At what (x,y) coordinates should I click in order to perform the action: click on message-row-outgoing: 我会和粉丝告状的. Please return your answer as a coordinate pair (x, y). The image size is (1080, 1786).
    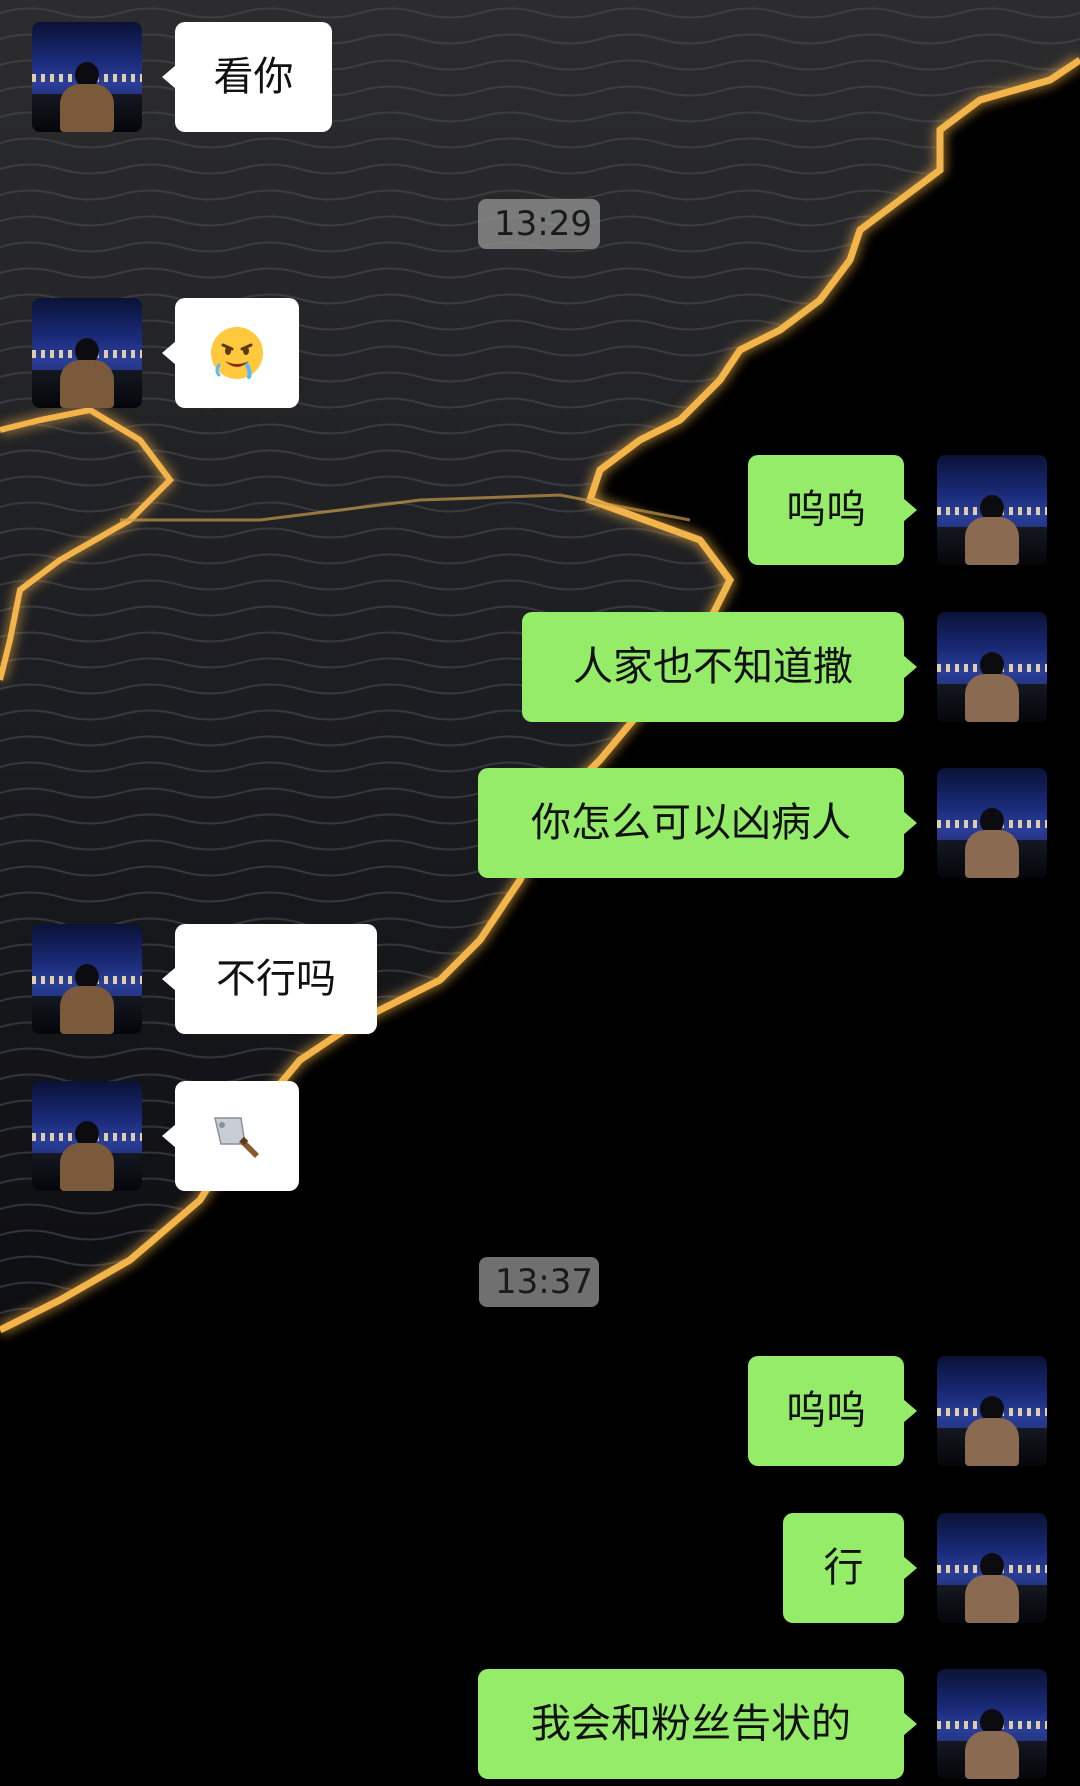
    Looking at the image, I should click on (540, 1724).